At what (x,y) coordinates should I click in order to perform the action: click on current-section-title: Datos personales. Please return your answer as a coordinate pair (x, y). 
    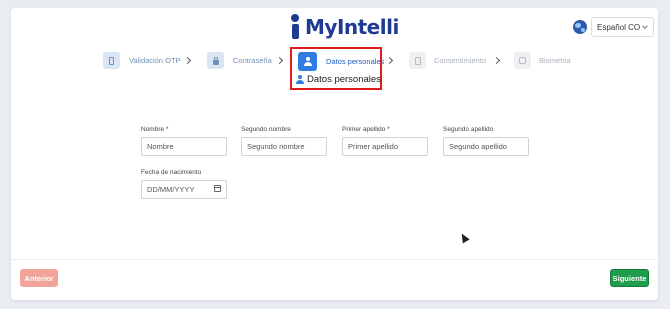
    Looking at the image, I should click on (338, 79).